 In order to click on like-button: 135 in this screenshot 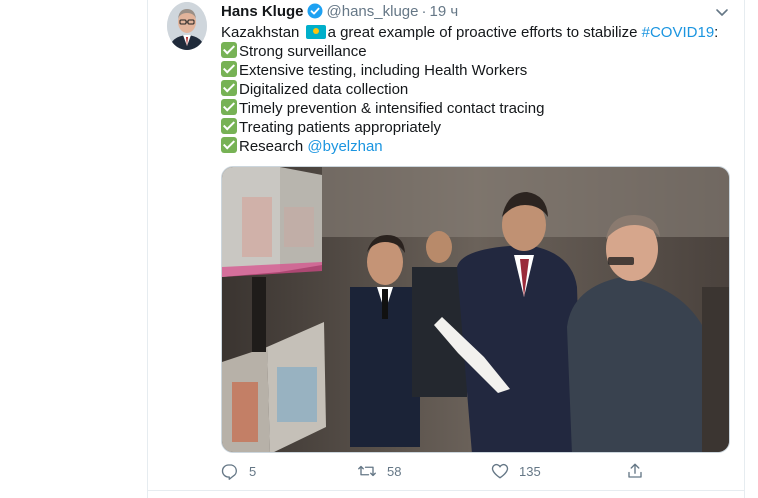, I will do `click(516, 471)`.